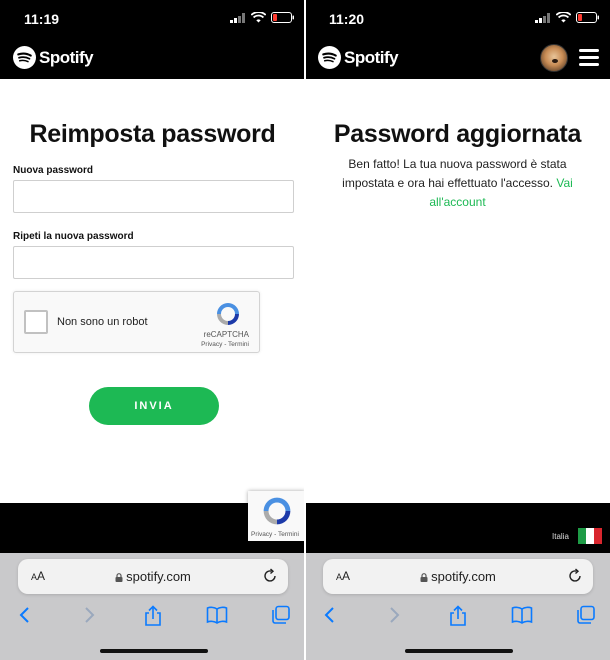 The image size is (610, 660). What do you see at coordinates (457, 528) in the screenshot?
I see `page-footer: Italia` at bounding box center [457, 528].